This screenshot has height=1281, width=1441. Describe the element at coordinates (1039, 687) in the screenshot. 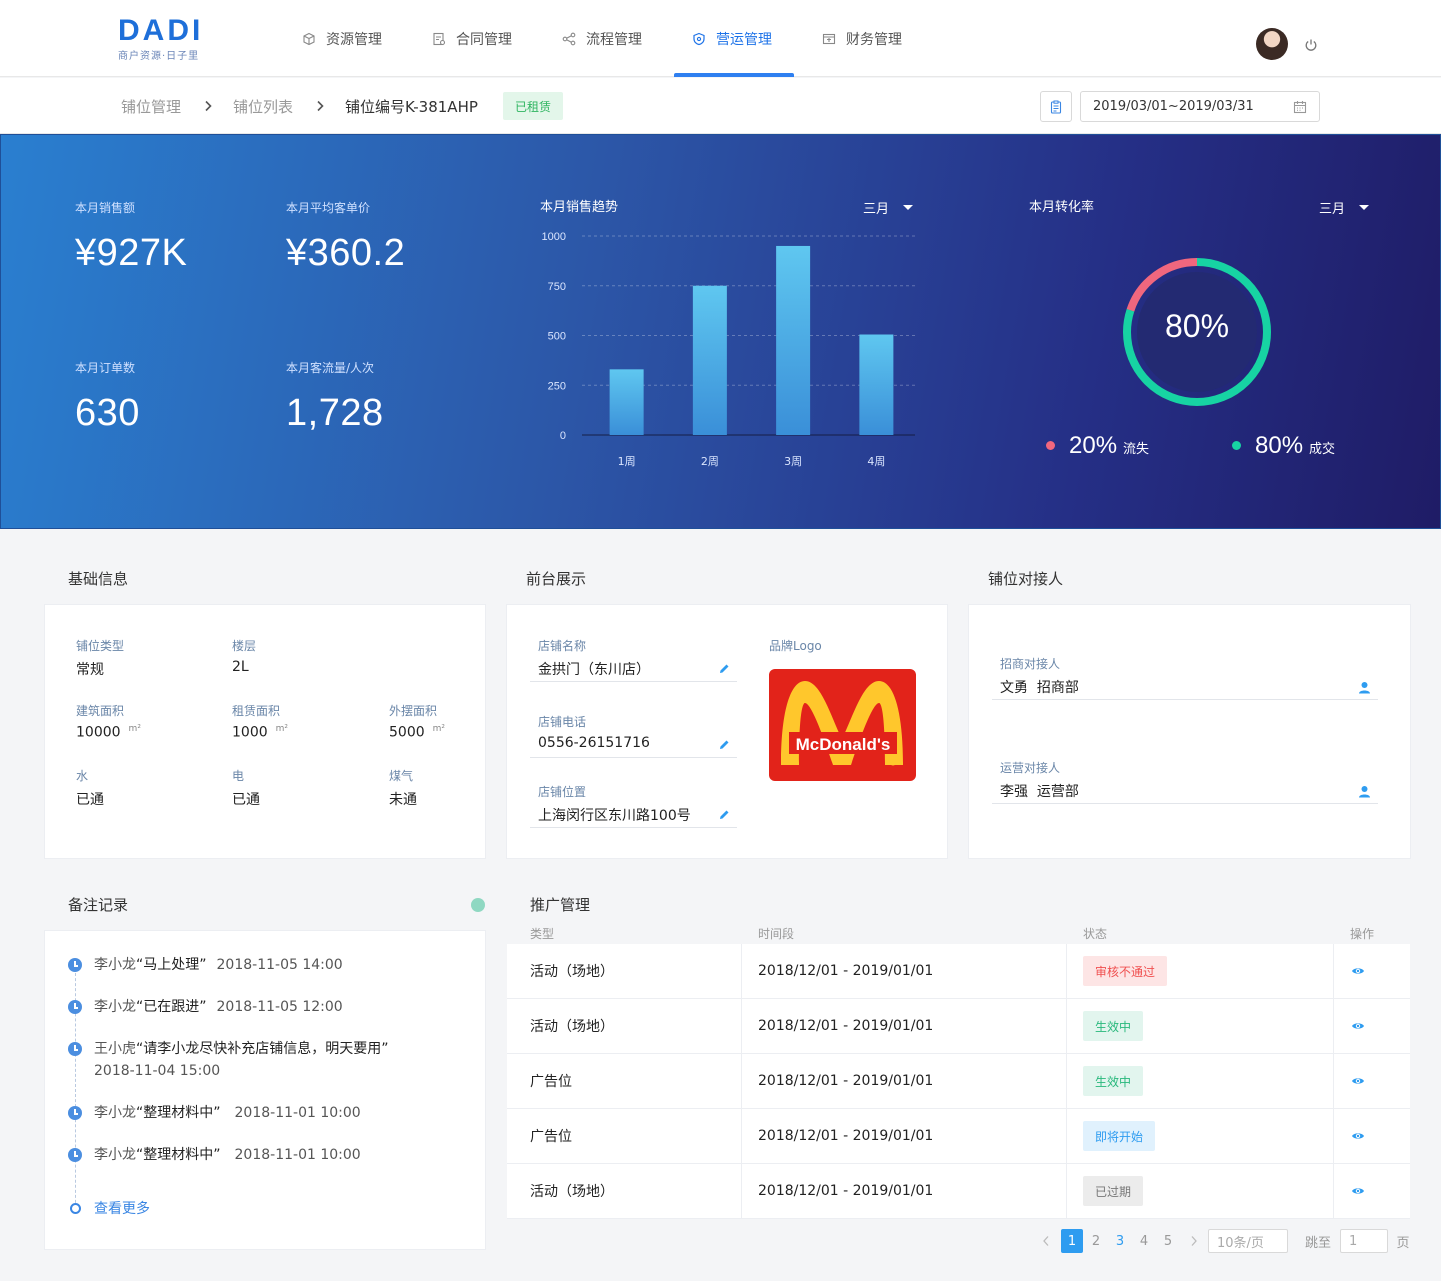

I see `leasing-contact-field: 文勇 招商部` at that location.